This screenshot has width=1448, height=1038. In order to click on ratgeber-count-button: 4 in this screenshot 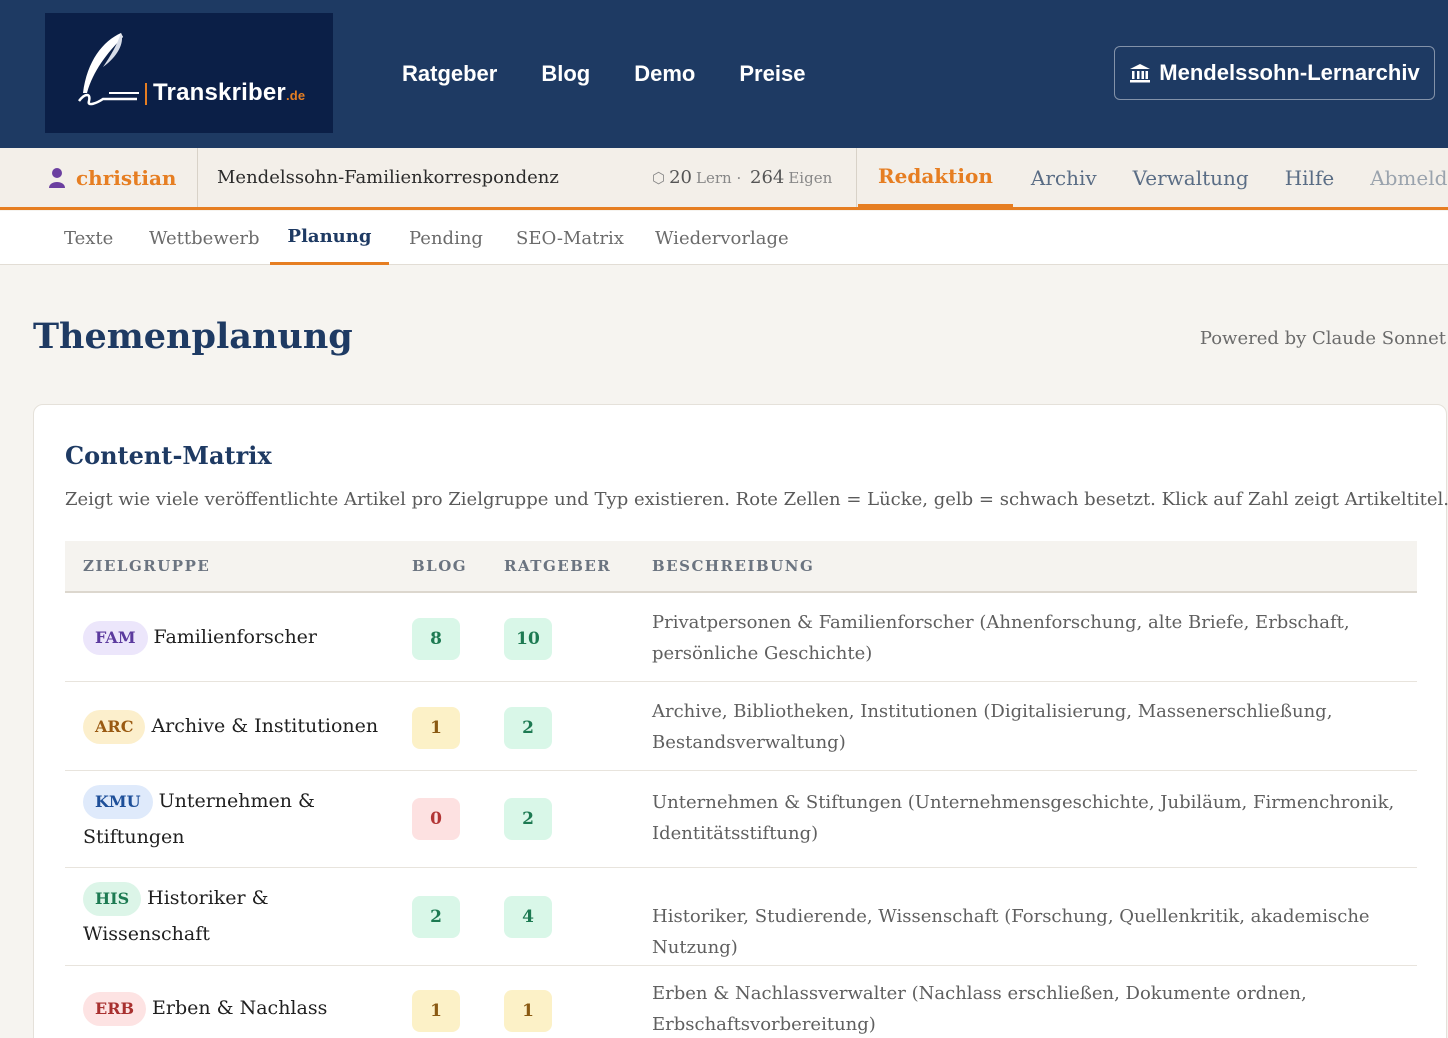, I will do `click(528, 917)`.